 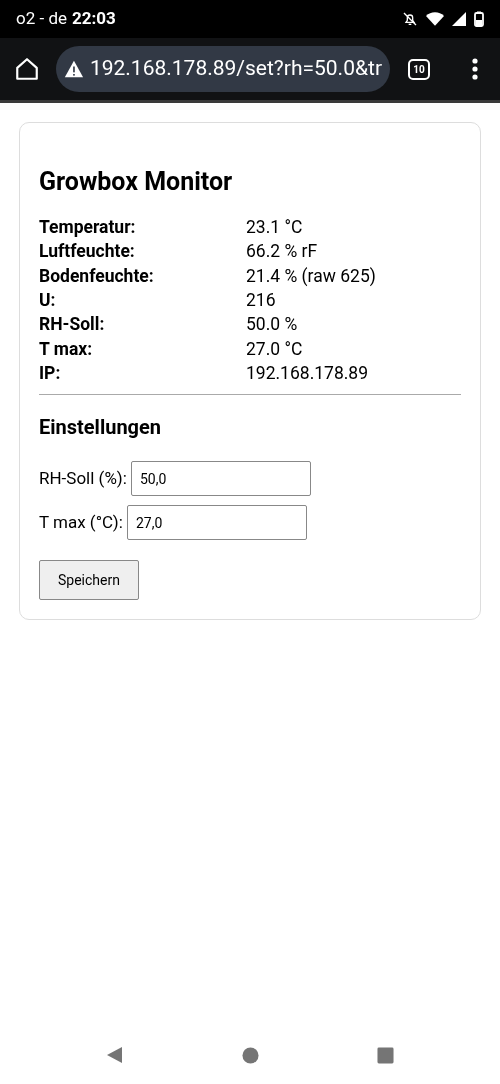 What do you see at coordinates (87, 252) in the screenshot?
I see `reading-label: Luftfeuchte:` at bounding box center [87, 252].